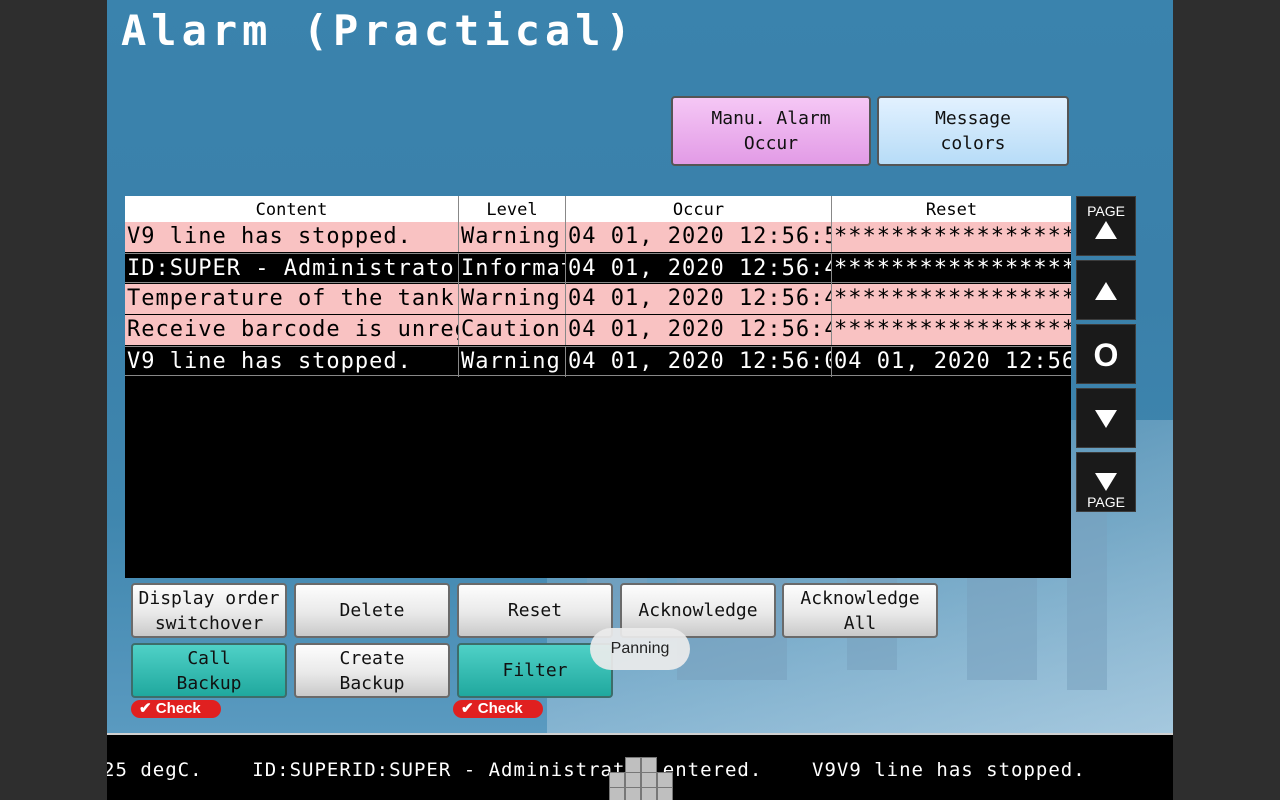 This screenshot has height=800, width=1280. What do you see at coordinates (372, 683) in the screenshot?
I see `create-backup-label-line2: Backup` at bounding box center [372, 683].